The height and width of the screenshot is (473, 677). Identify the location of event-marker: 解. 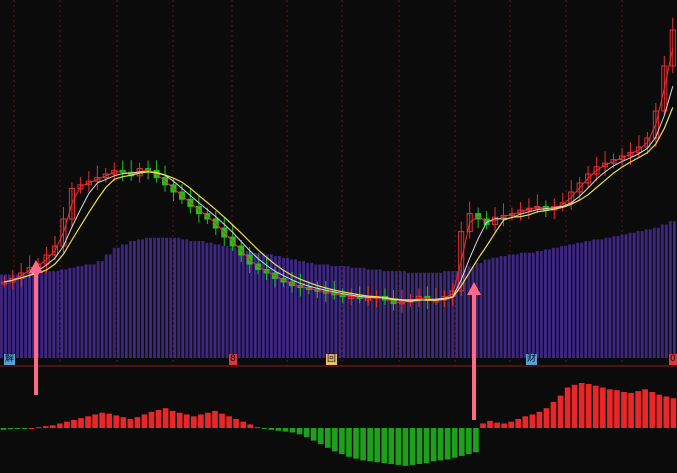
(10, 359).